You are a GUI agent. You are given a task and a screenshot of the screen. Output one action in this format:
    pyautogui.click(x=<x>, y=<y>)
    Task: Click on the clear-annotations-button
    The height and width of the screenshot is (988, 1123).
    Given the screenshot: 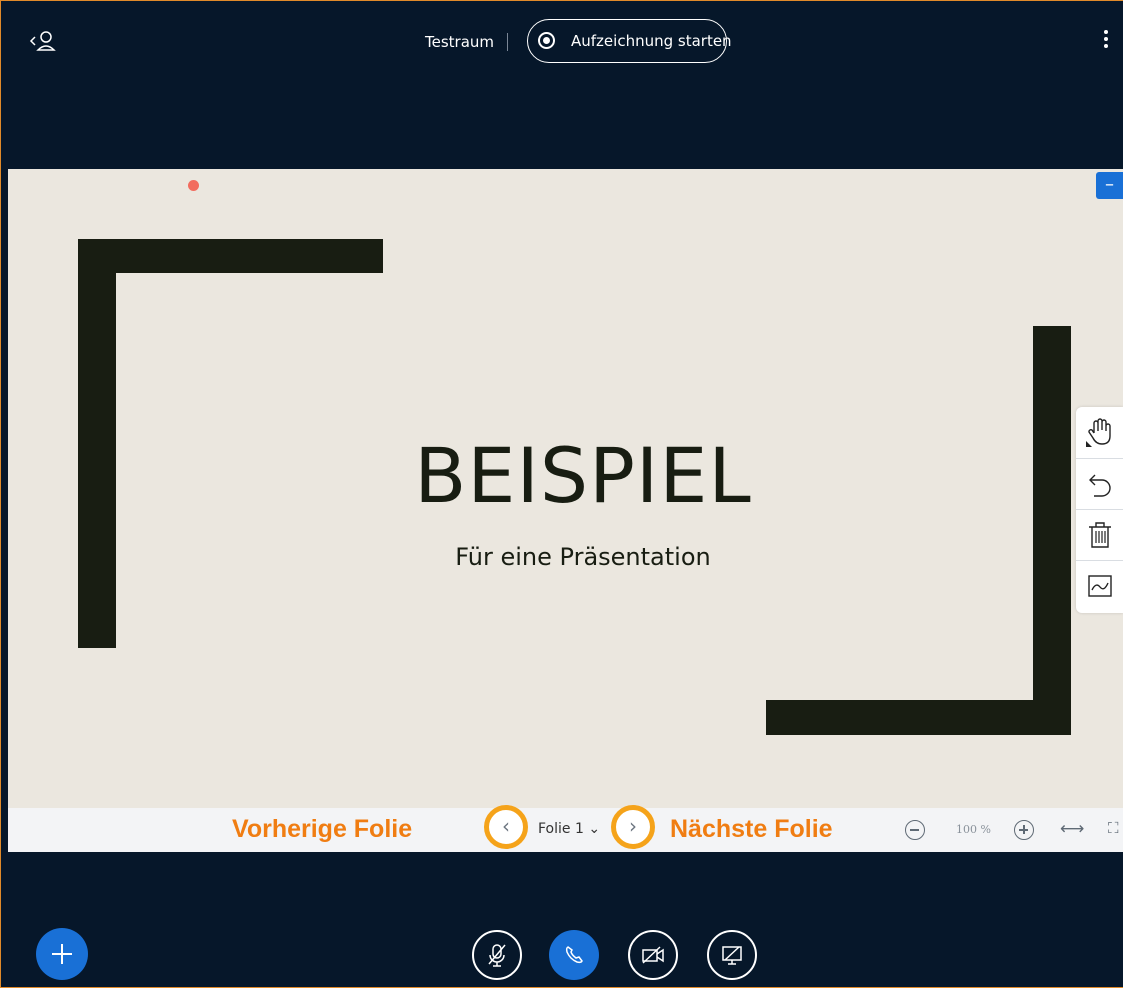 What is the action you would take?
    pyautogui.click(x=1099, y=535)
    